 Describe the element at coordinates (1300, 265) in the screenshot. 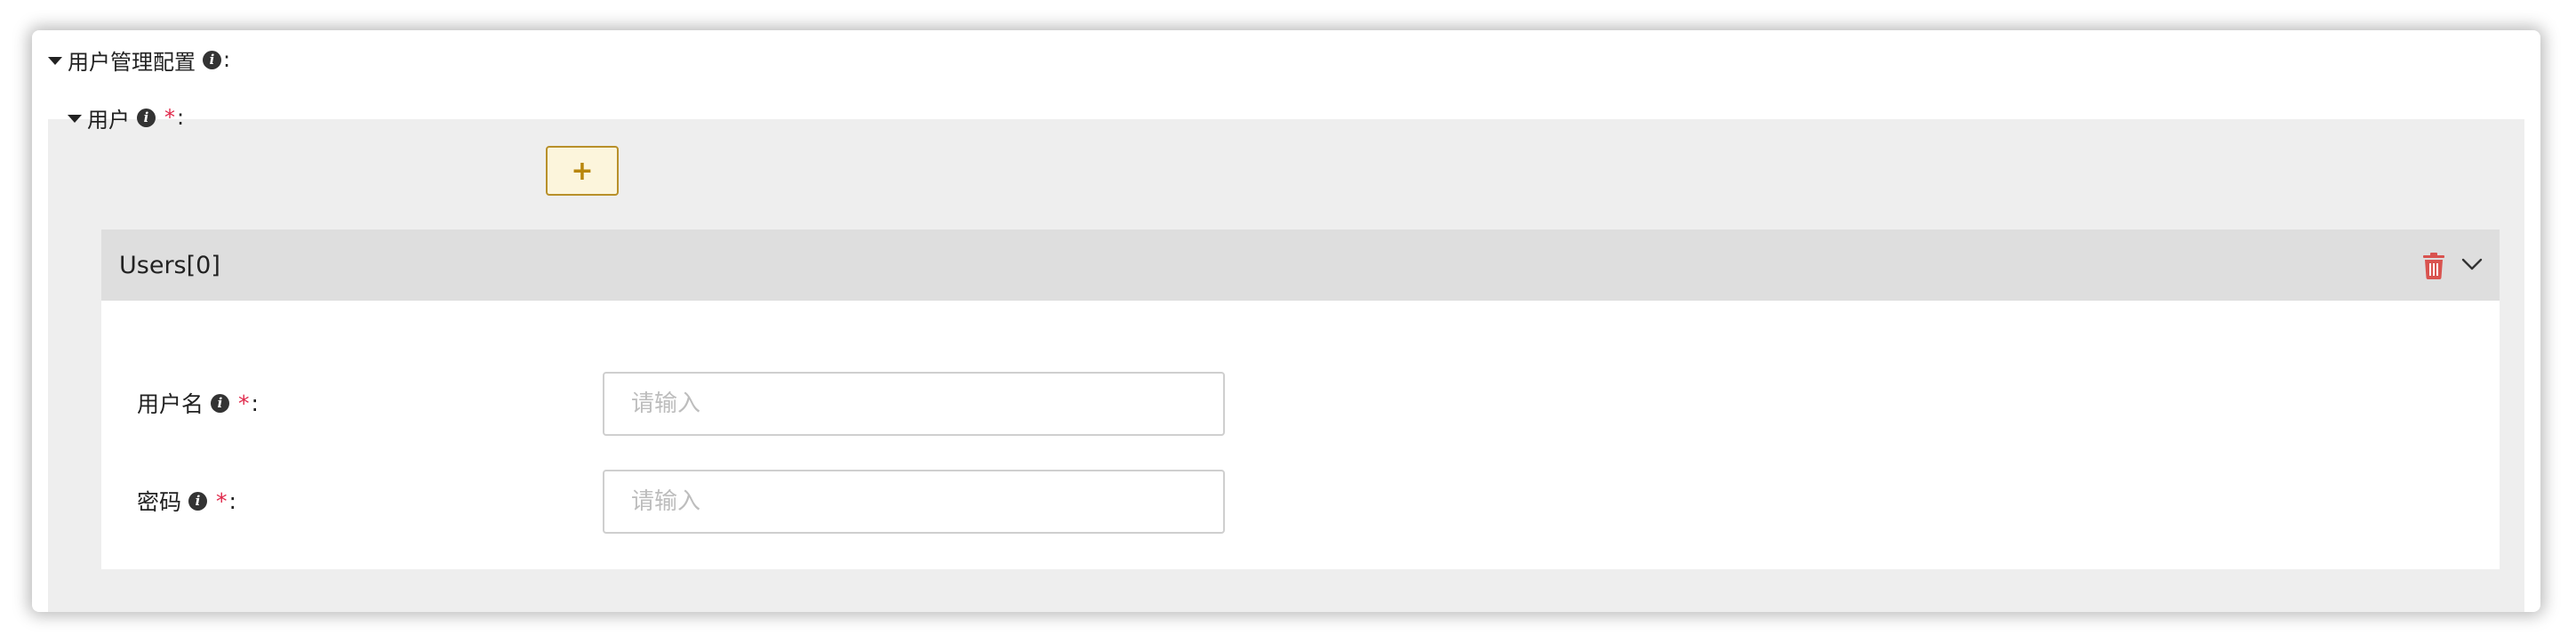

I see `user-item-header: Users[0]` at that location.